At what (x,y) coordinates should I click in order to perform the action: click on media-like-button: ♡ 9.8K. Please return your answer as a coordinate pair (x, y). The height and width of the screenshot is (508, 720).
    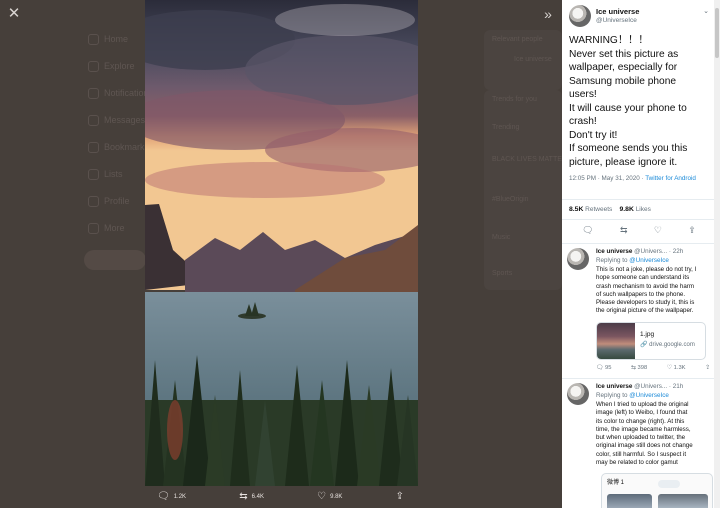
    Looking at the image, I should click on (329, 497).